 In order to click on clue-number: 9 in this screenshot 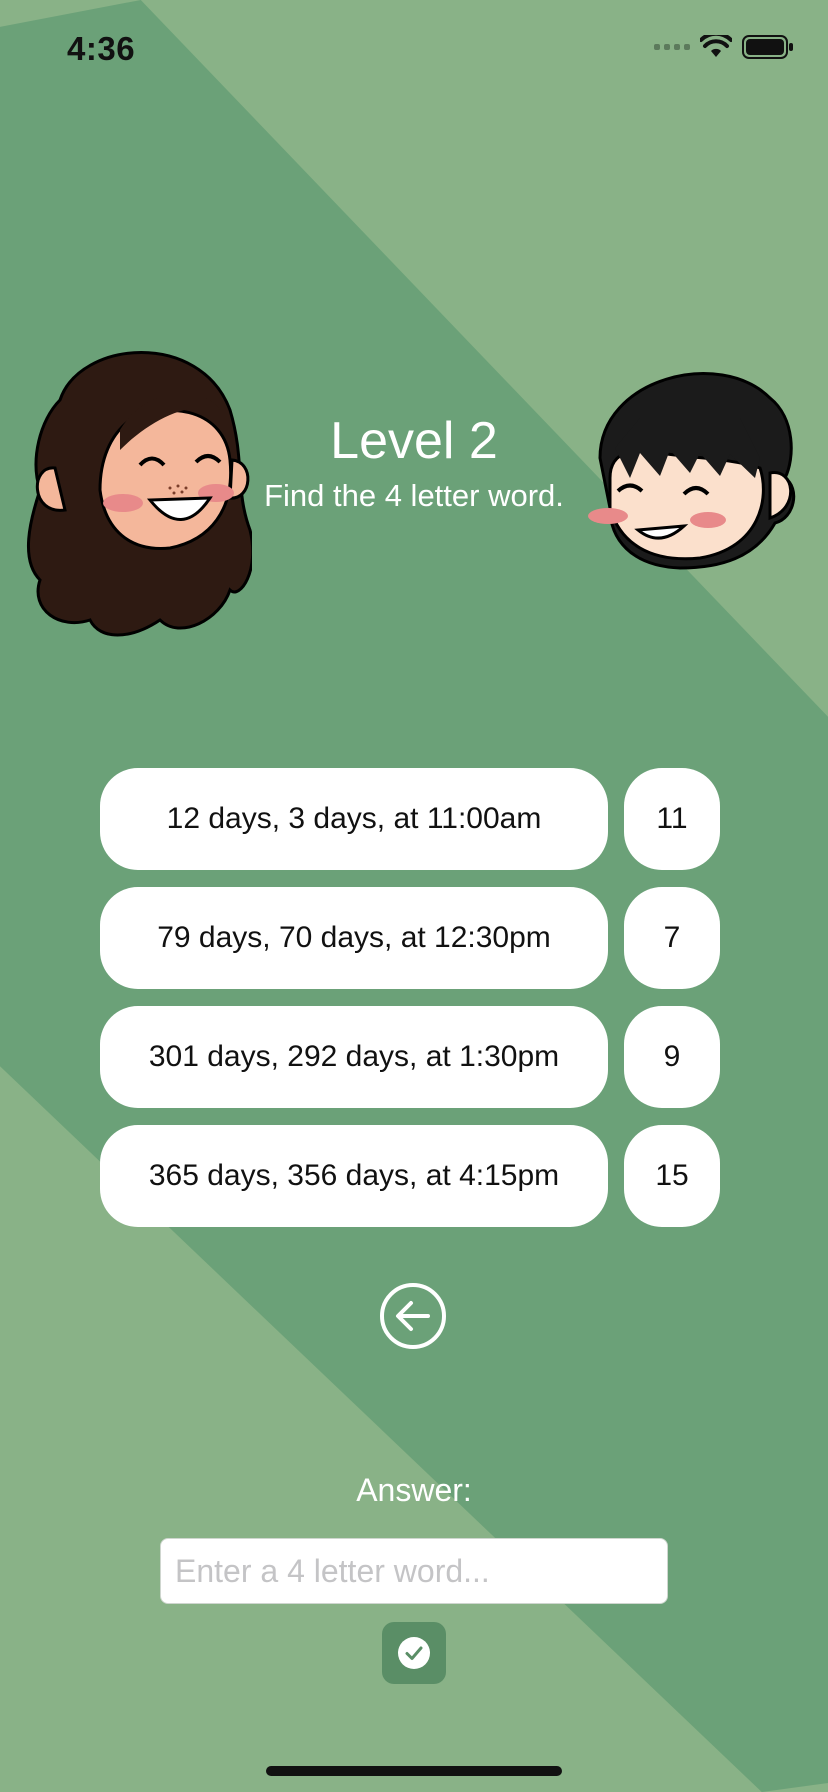, I will do `click(672, 1057)`.